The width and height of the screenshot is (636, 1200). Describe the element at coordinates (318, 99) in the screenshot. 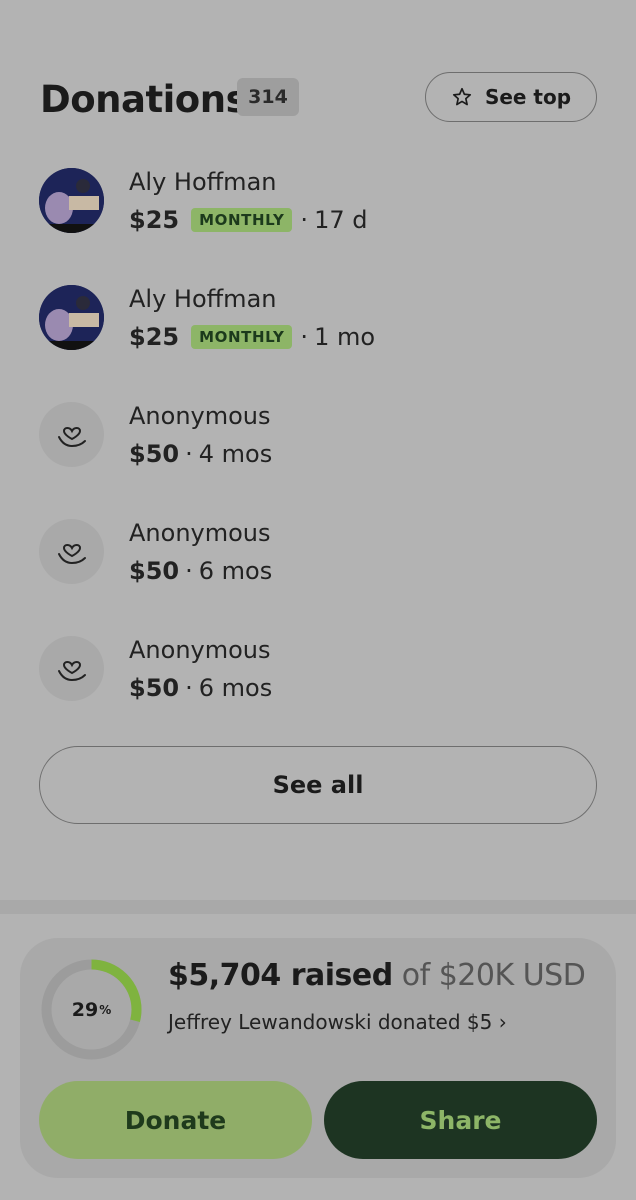

I see `donations-header: Donations 314 See top` at that location.